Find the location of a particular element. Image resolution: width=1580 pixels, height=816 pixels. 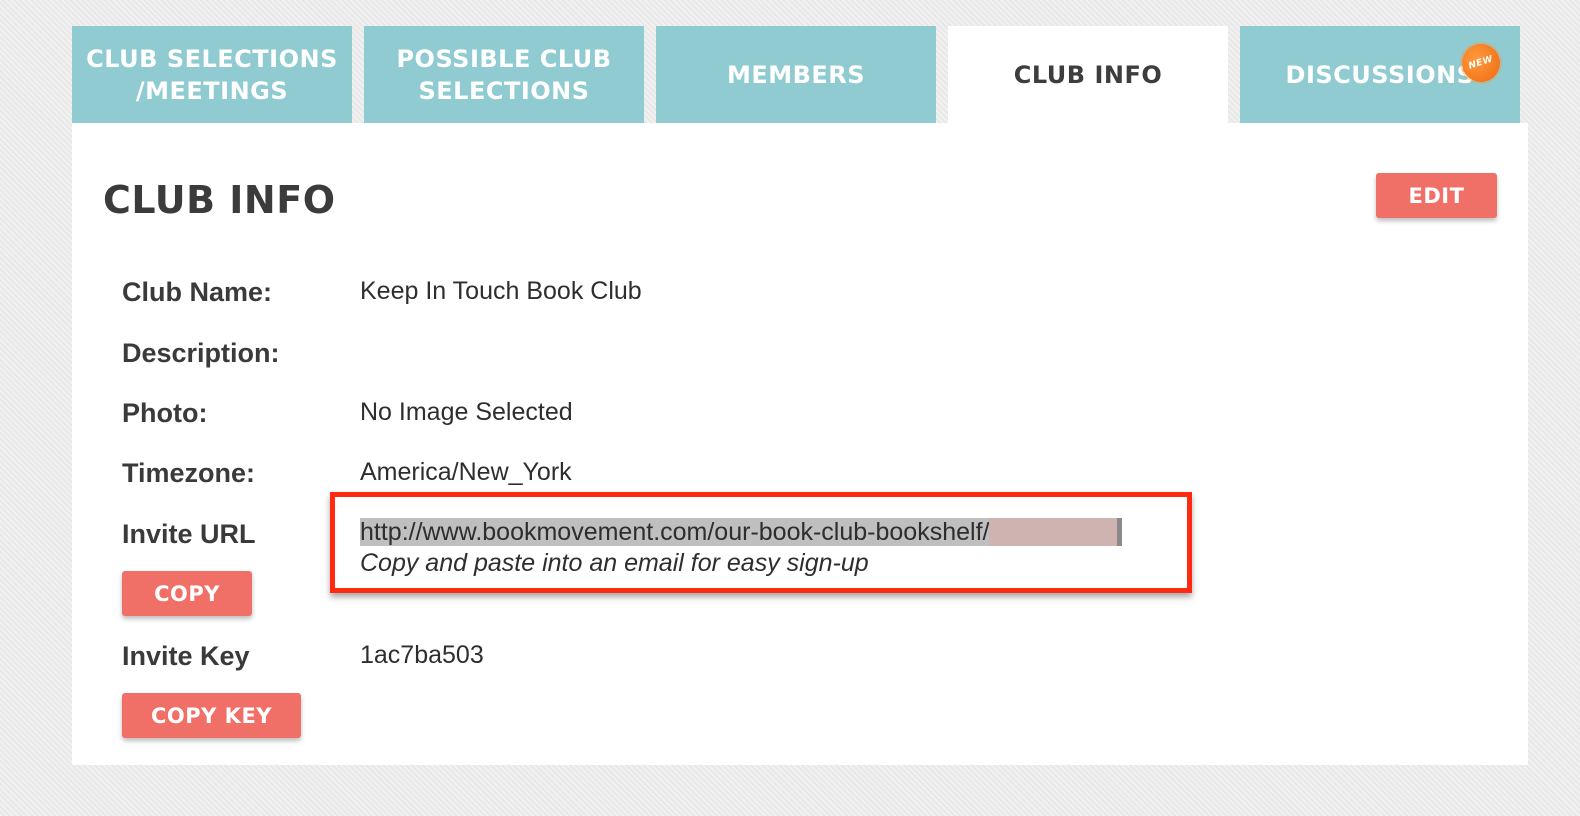

tab-label: CLUB SELECTIONS /MEETINGS is located at coordinates (212, 74).